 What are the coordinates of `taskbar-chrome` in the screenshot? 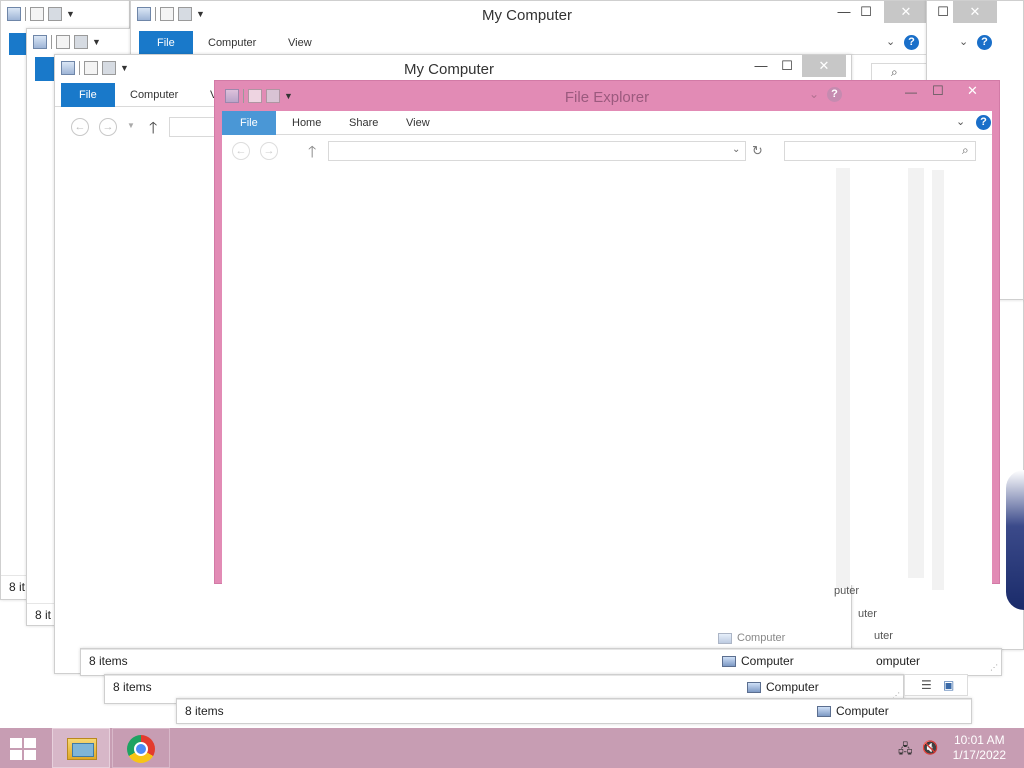 It's located at (141, 748).